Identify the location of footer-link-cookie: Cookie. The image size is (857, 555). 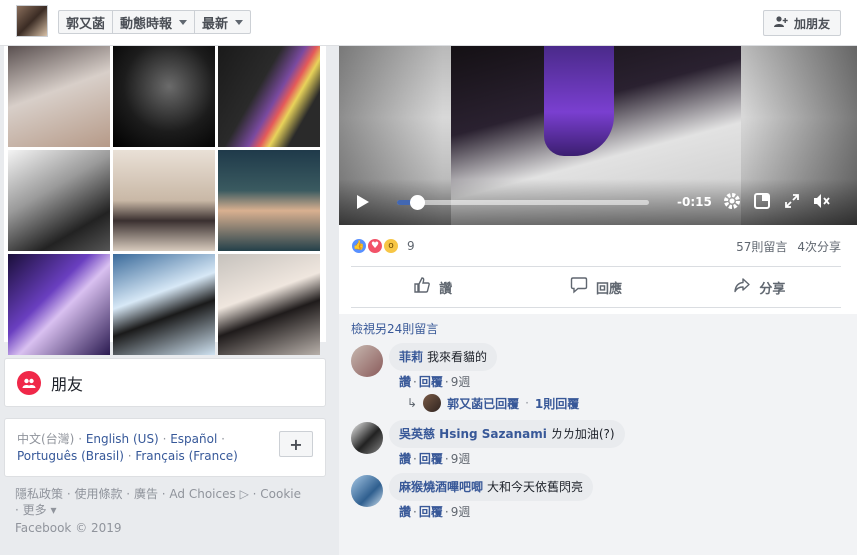
(280, 494).